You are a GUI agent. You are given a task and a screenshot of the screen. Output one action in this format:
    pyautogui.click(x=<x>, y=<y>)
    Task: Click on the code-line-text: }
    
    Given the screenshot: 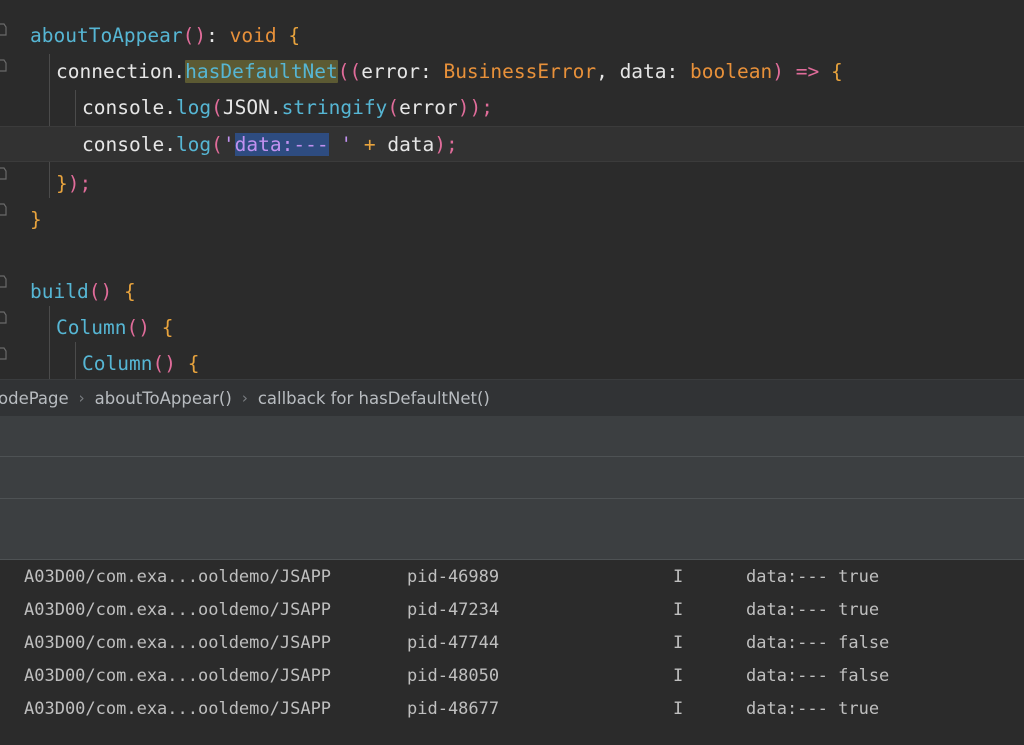 What is the action you would take?
    pyautogui.click(x=36, y=219)
    